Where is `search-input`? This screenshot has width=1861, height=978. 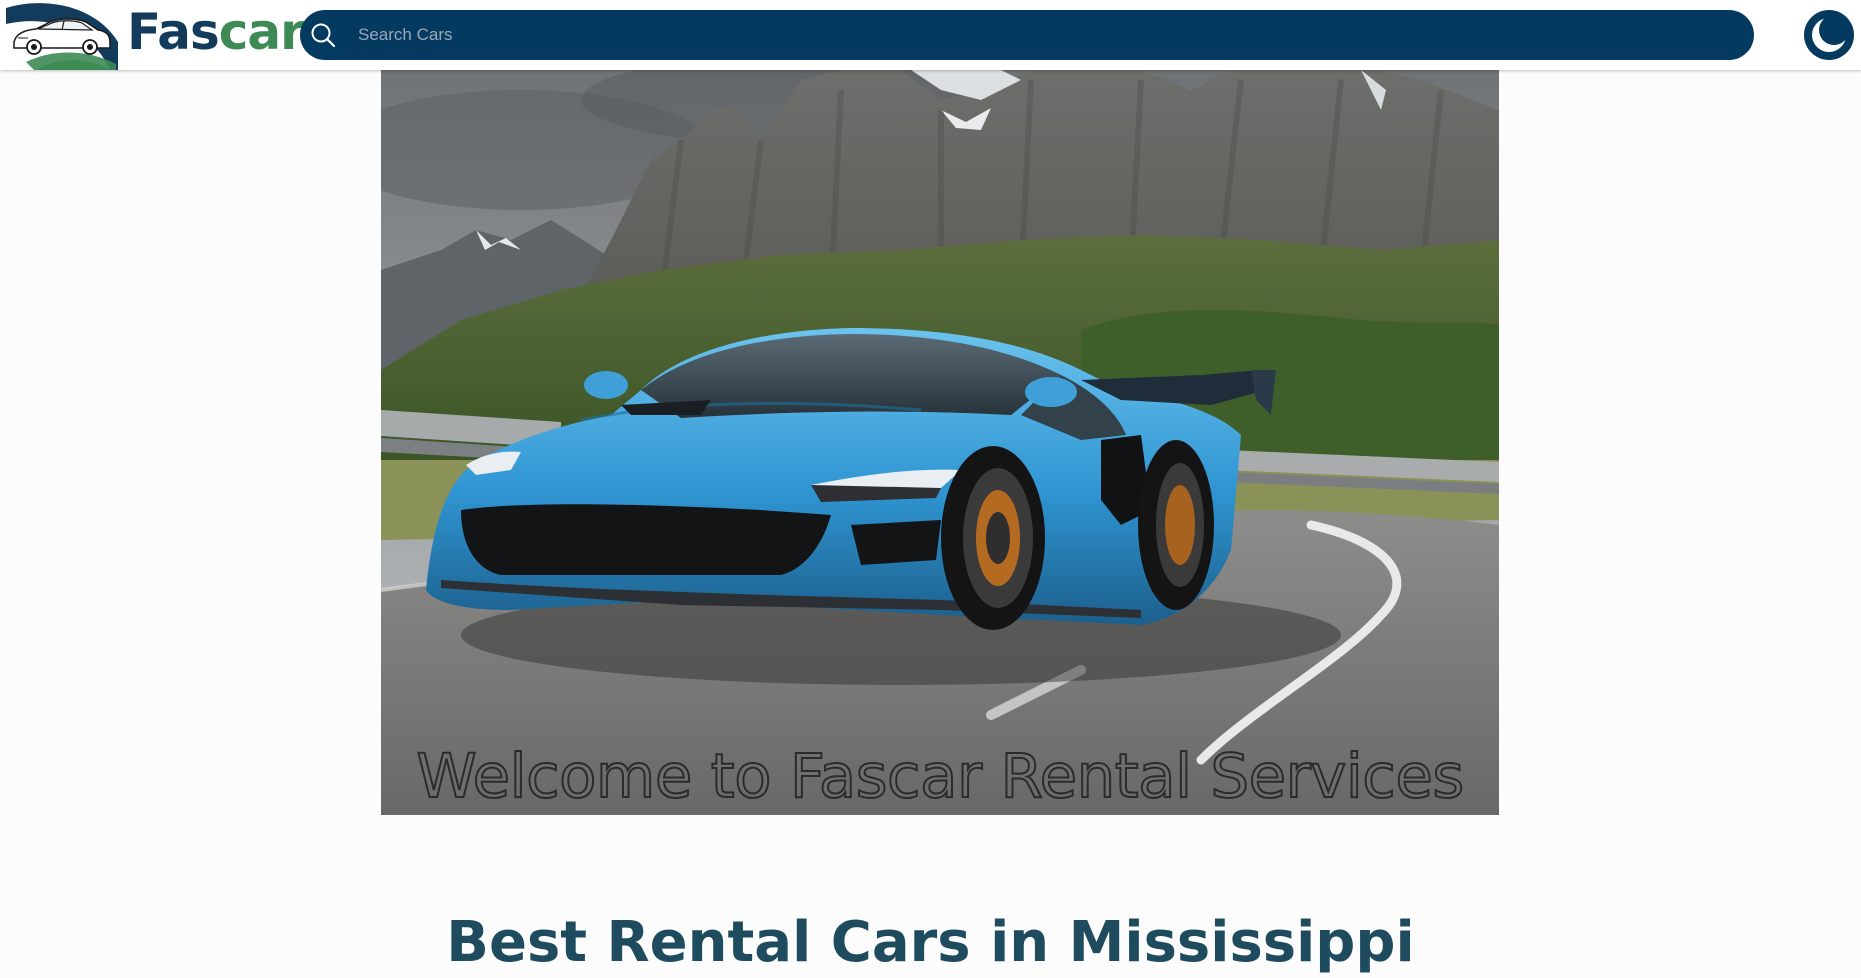 search-input is located at coordinates (1043, 35).